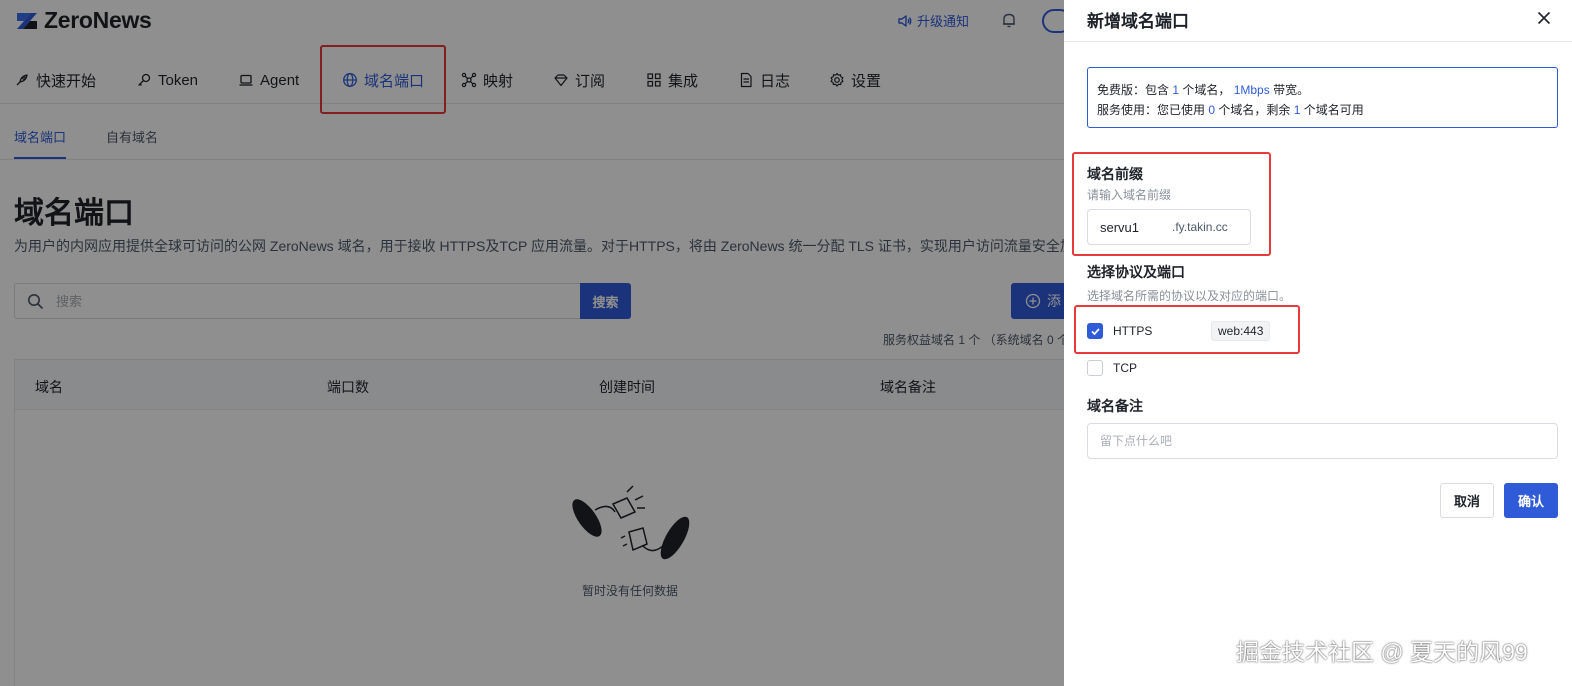 This screenshot has height=686, width=1572. I want to click on confirm-button: 确认, so click(1531, 500).